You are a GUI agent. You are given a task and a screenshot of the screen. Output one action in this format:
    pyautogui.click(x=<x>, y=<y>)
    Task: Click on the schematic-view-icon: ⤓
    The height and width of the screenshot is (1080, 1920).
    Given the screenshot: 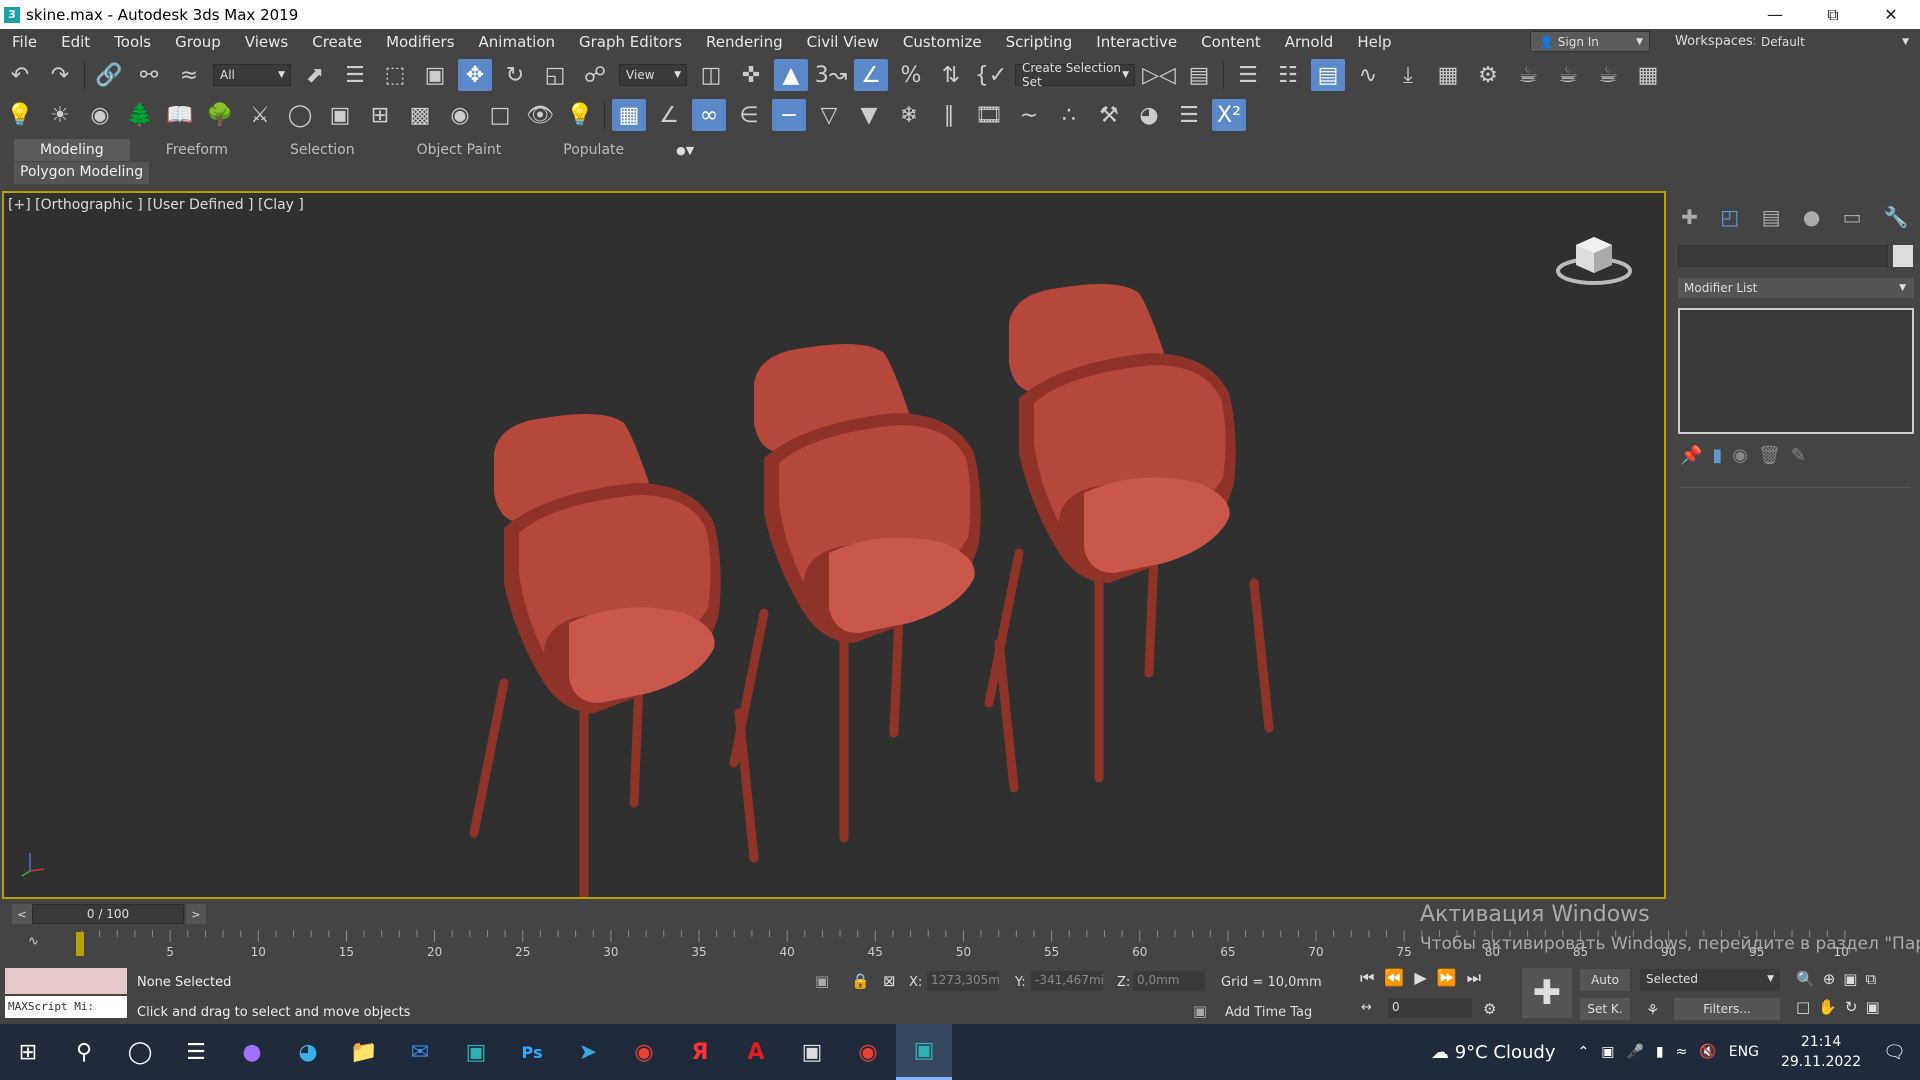 What is the action you would take?
    pyautogui.click(x=1408, y=75)
    